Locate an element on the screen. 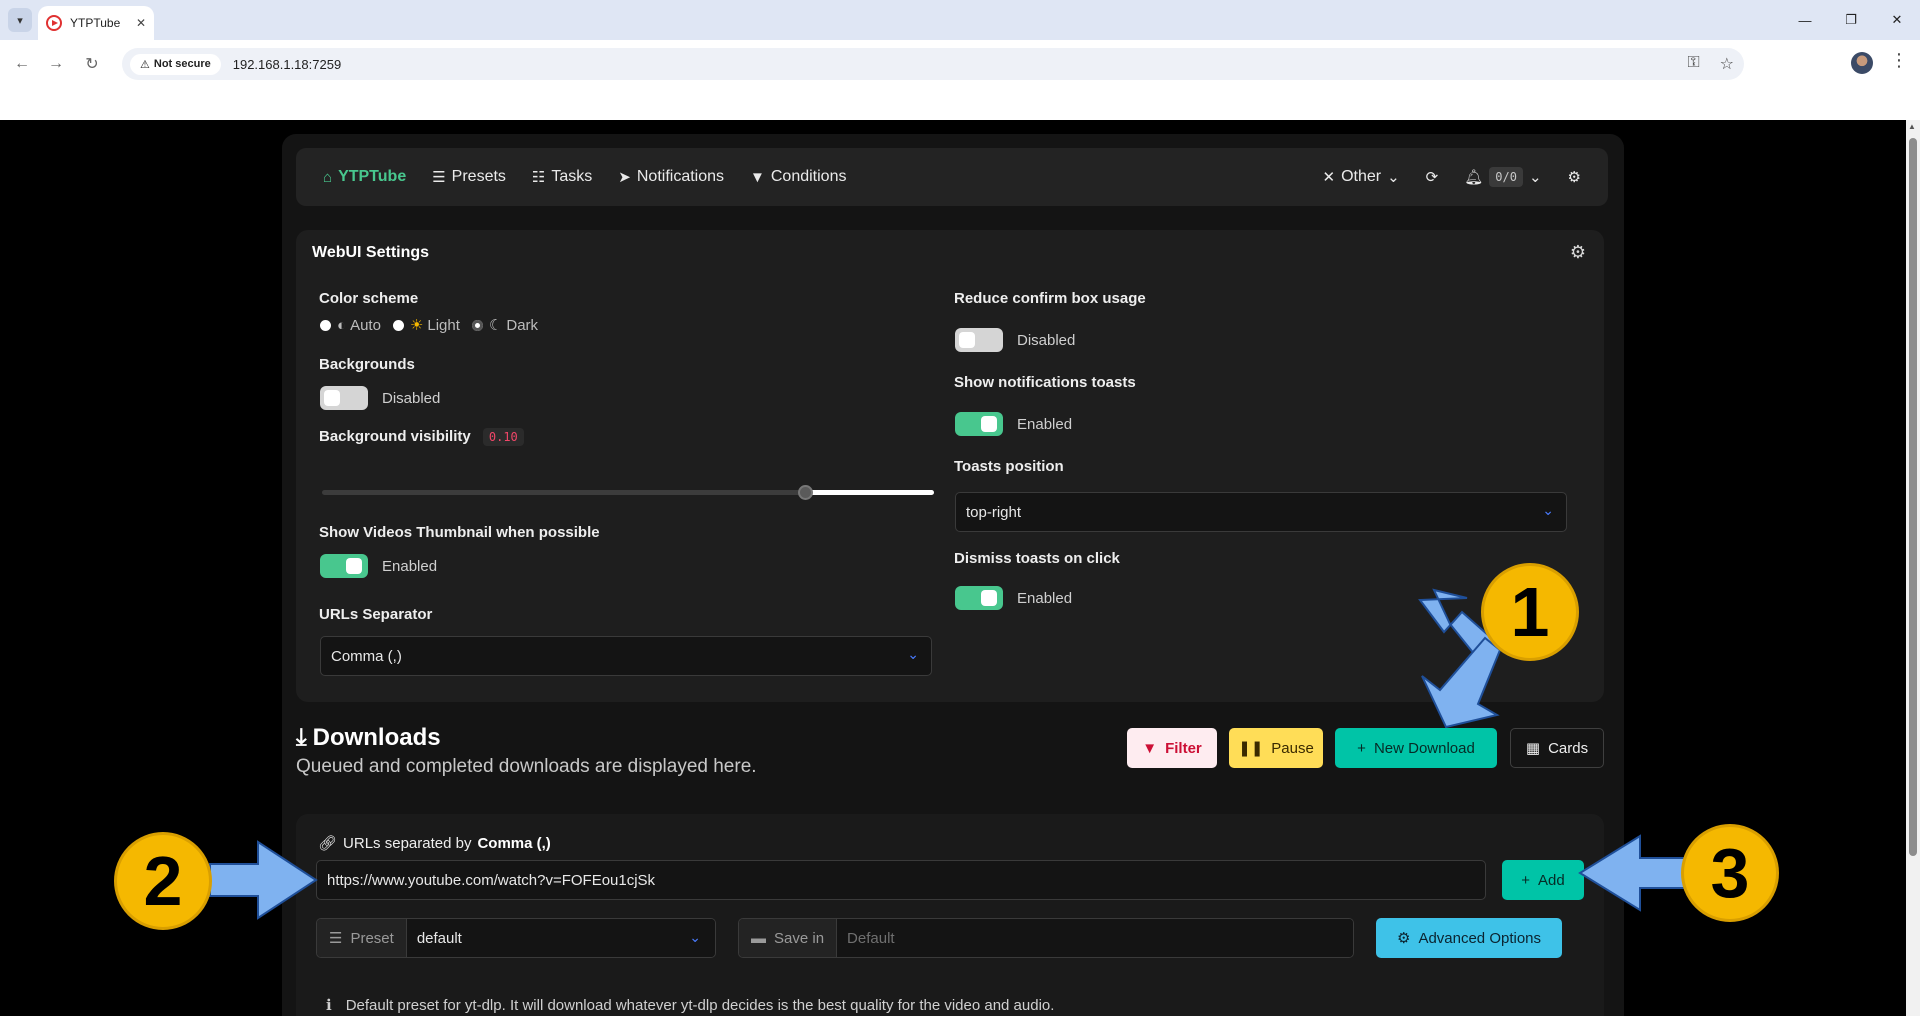  annotation-badge-3: 3 is located at coordinates (1730, 873).